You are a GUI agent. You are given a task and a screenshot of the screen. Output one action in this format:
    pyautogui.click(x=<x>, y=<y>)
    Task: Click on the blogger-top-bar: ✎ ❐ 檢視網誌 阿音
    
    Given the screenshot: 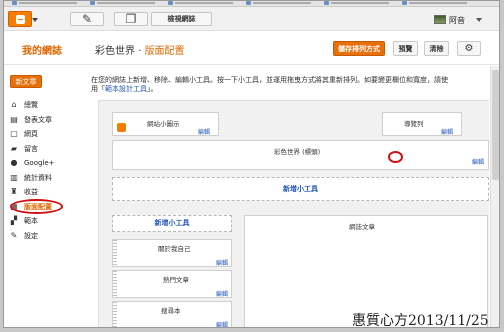 What is the action you would take?
    pyautogui.click(x=251, y=19)
    